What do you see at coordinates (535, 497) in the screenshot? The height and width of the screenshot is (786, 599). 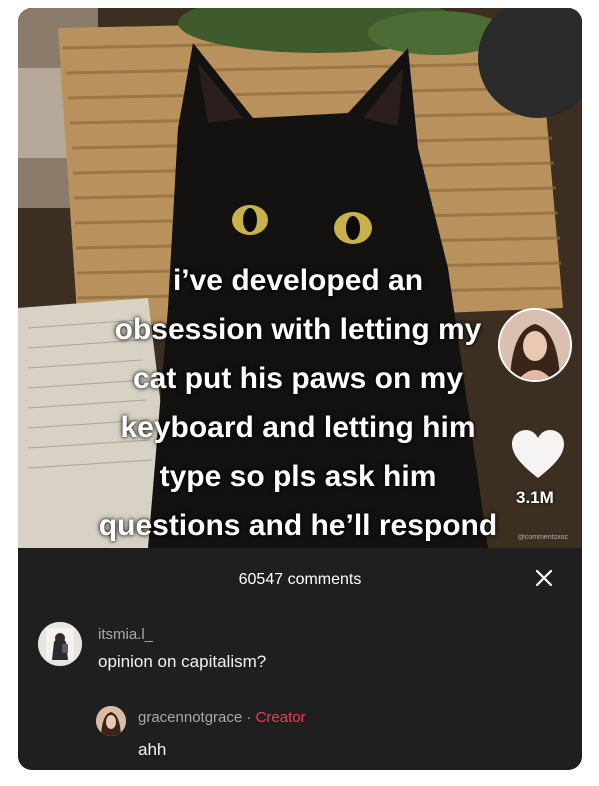 I see `like-count: 3.1M` at bounding box center [535, 497].